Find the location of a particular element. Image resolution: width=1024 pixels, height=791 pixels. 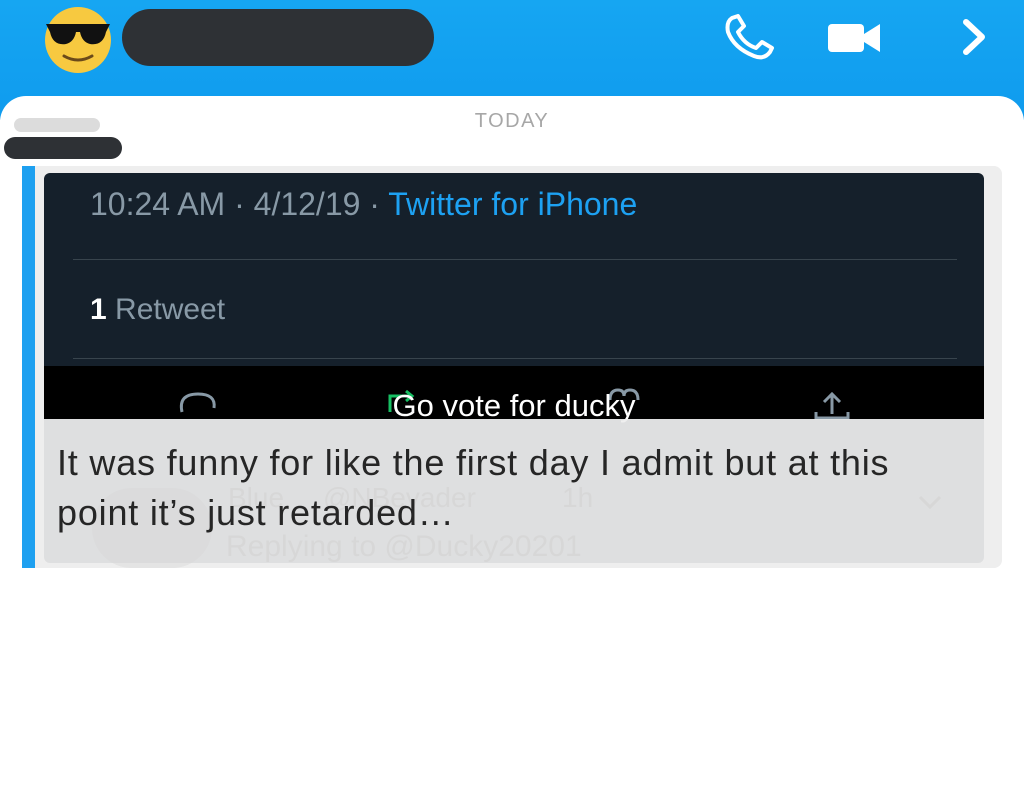

redacted-sender-name is located at coordinates (63, 148).